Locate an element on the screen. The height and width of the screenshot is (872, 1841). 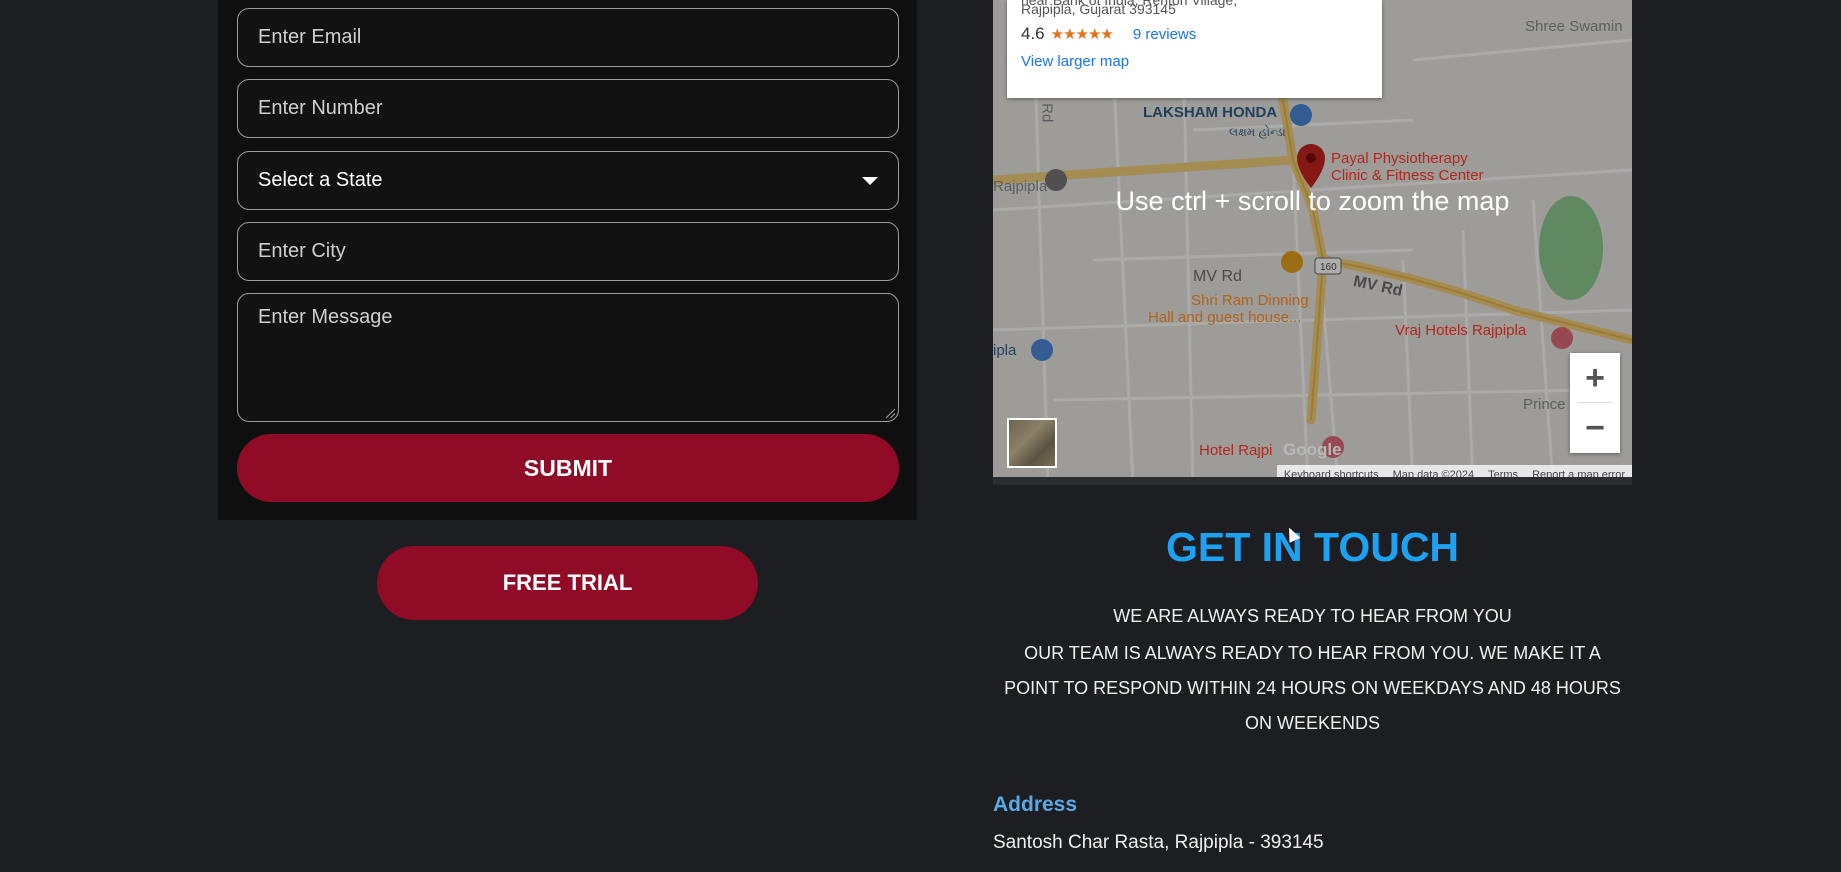
keyboard-shortcuts-link: Keyboard shortcuts is located at coordinates (1331, 473).